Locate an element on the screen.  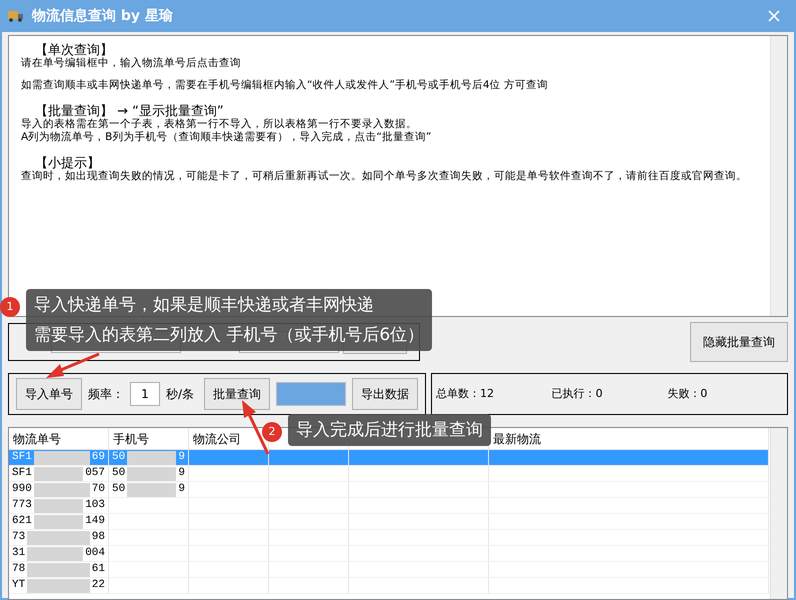
table-row: 621 149 is located at coordinates (389, 522).